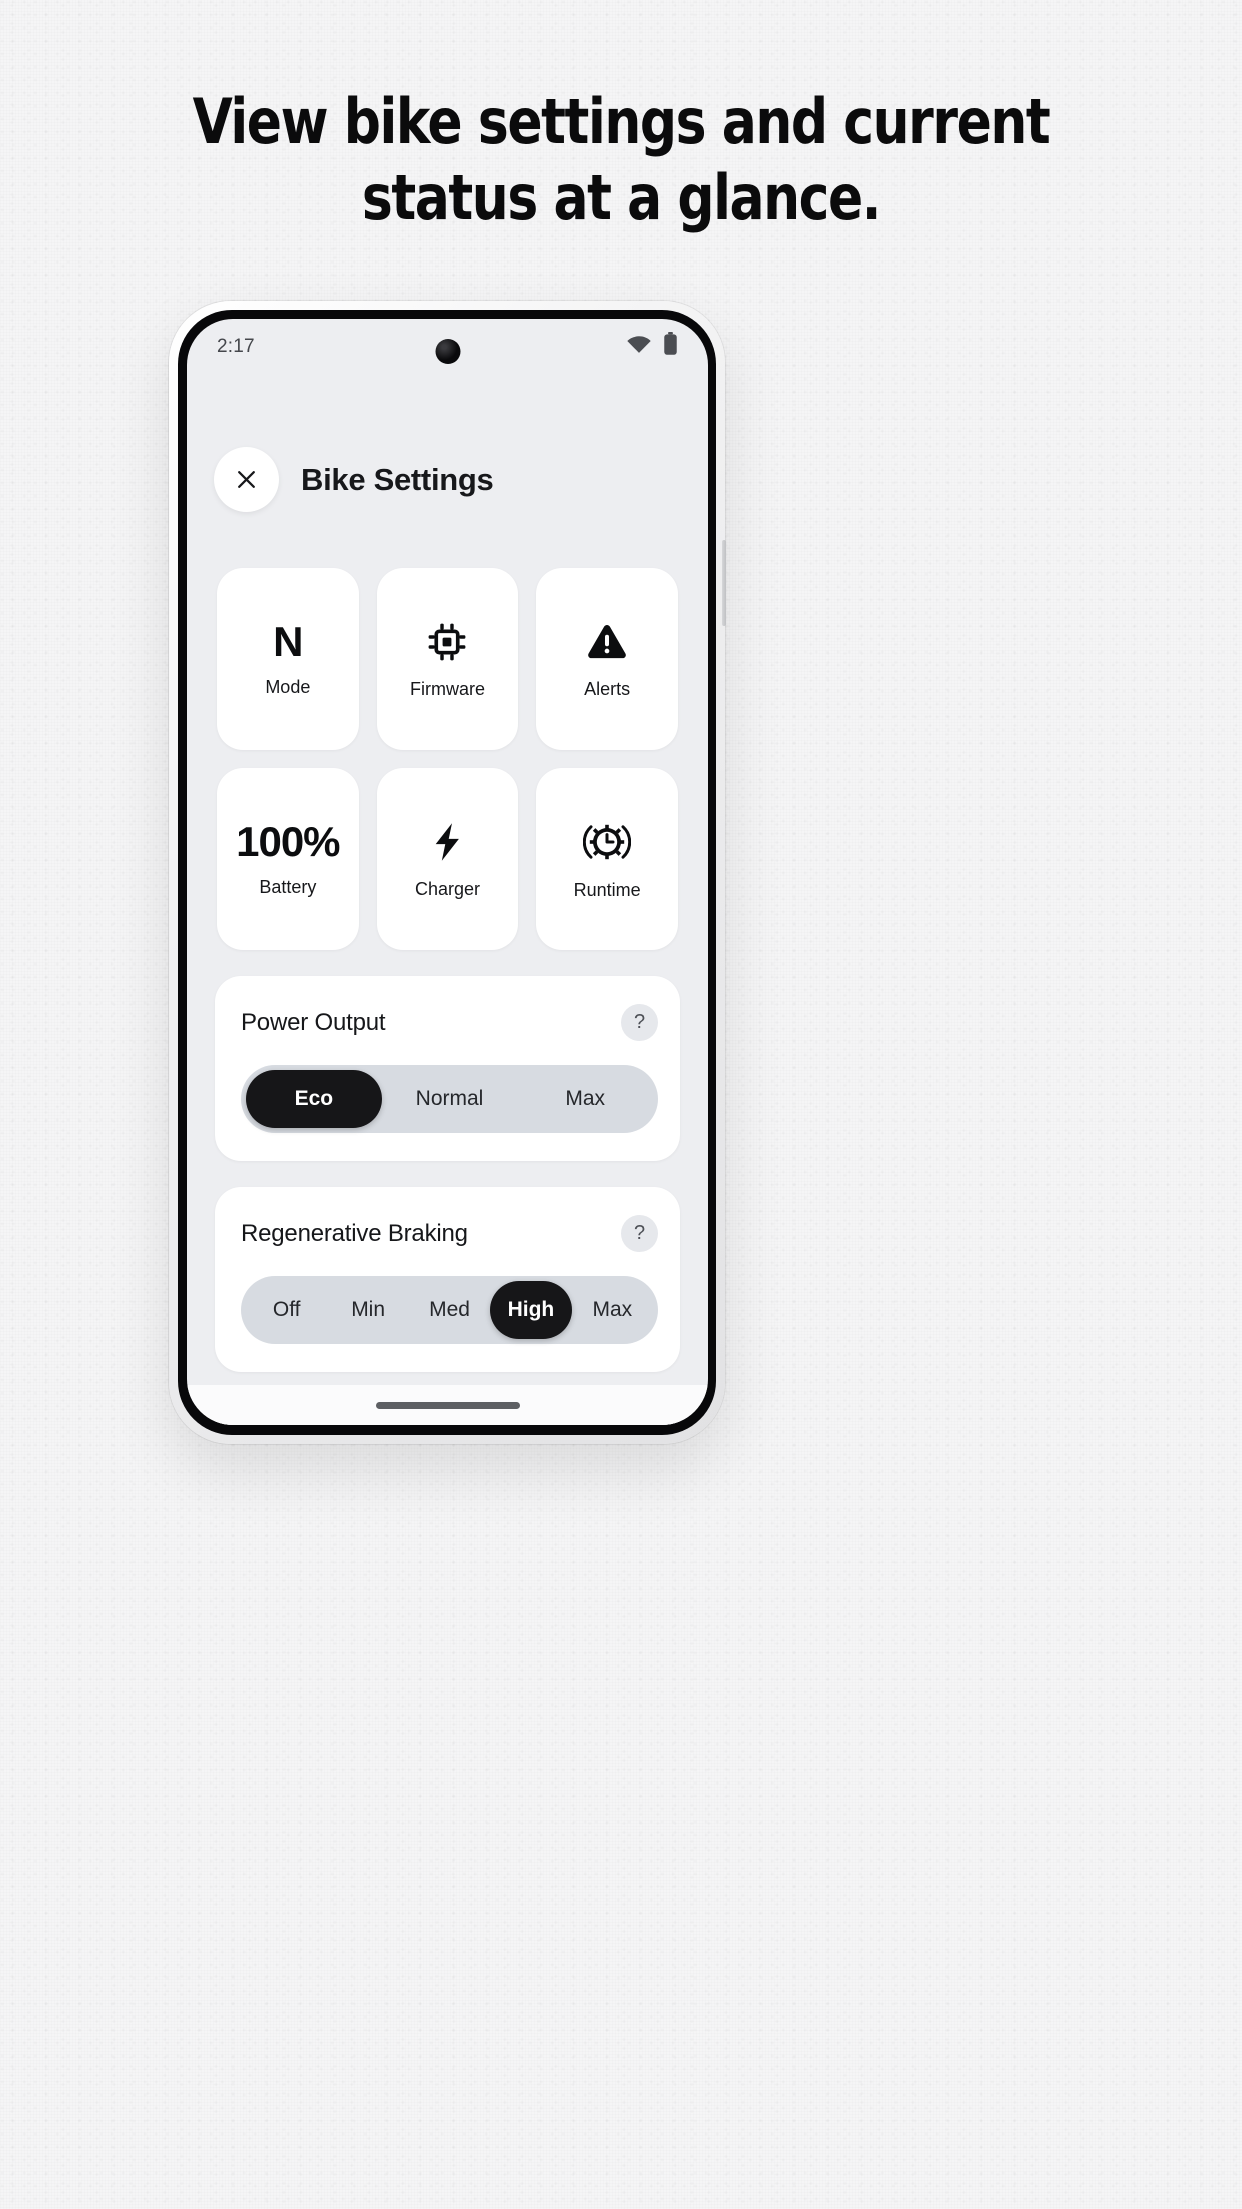 This screenshot has height=2209, width=1242. What do you see at coordinates (314, 1099) in the screenshot?
I see `segment-power-eco: Eco` at bounding box center [314, 1099].